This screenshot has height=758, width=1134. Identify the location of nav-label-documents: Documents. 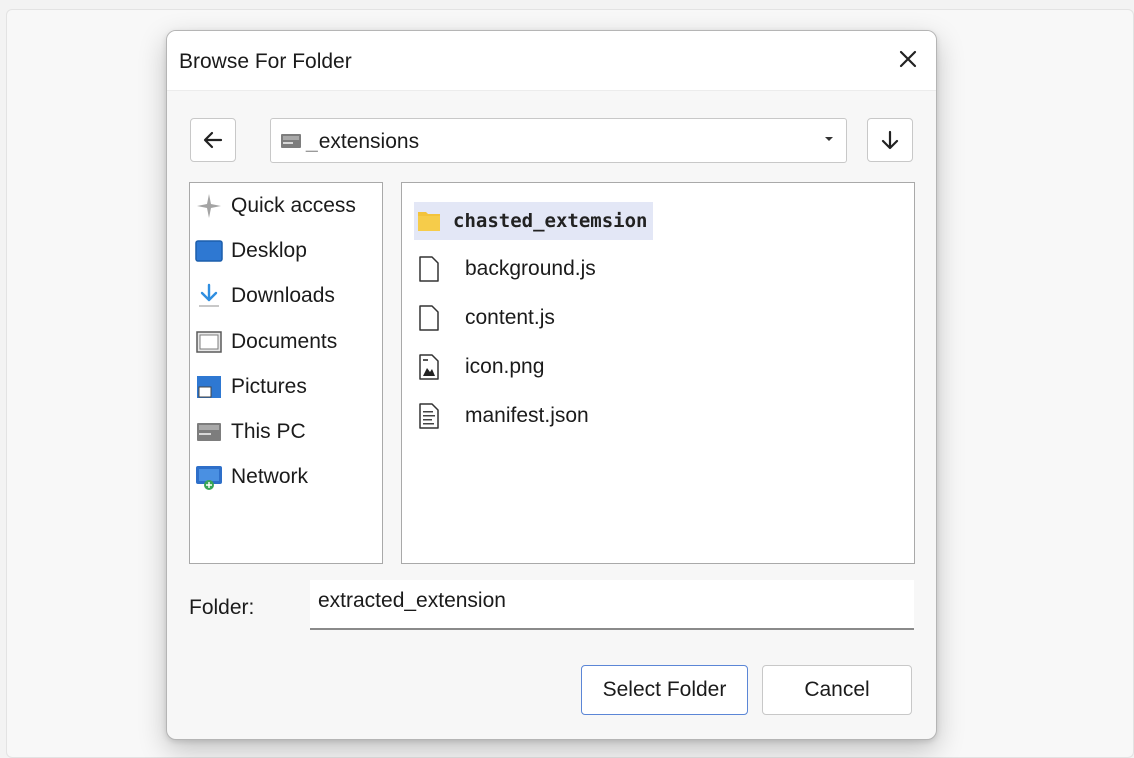
(284, 341).